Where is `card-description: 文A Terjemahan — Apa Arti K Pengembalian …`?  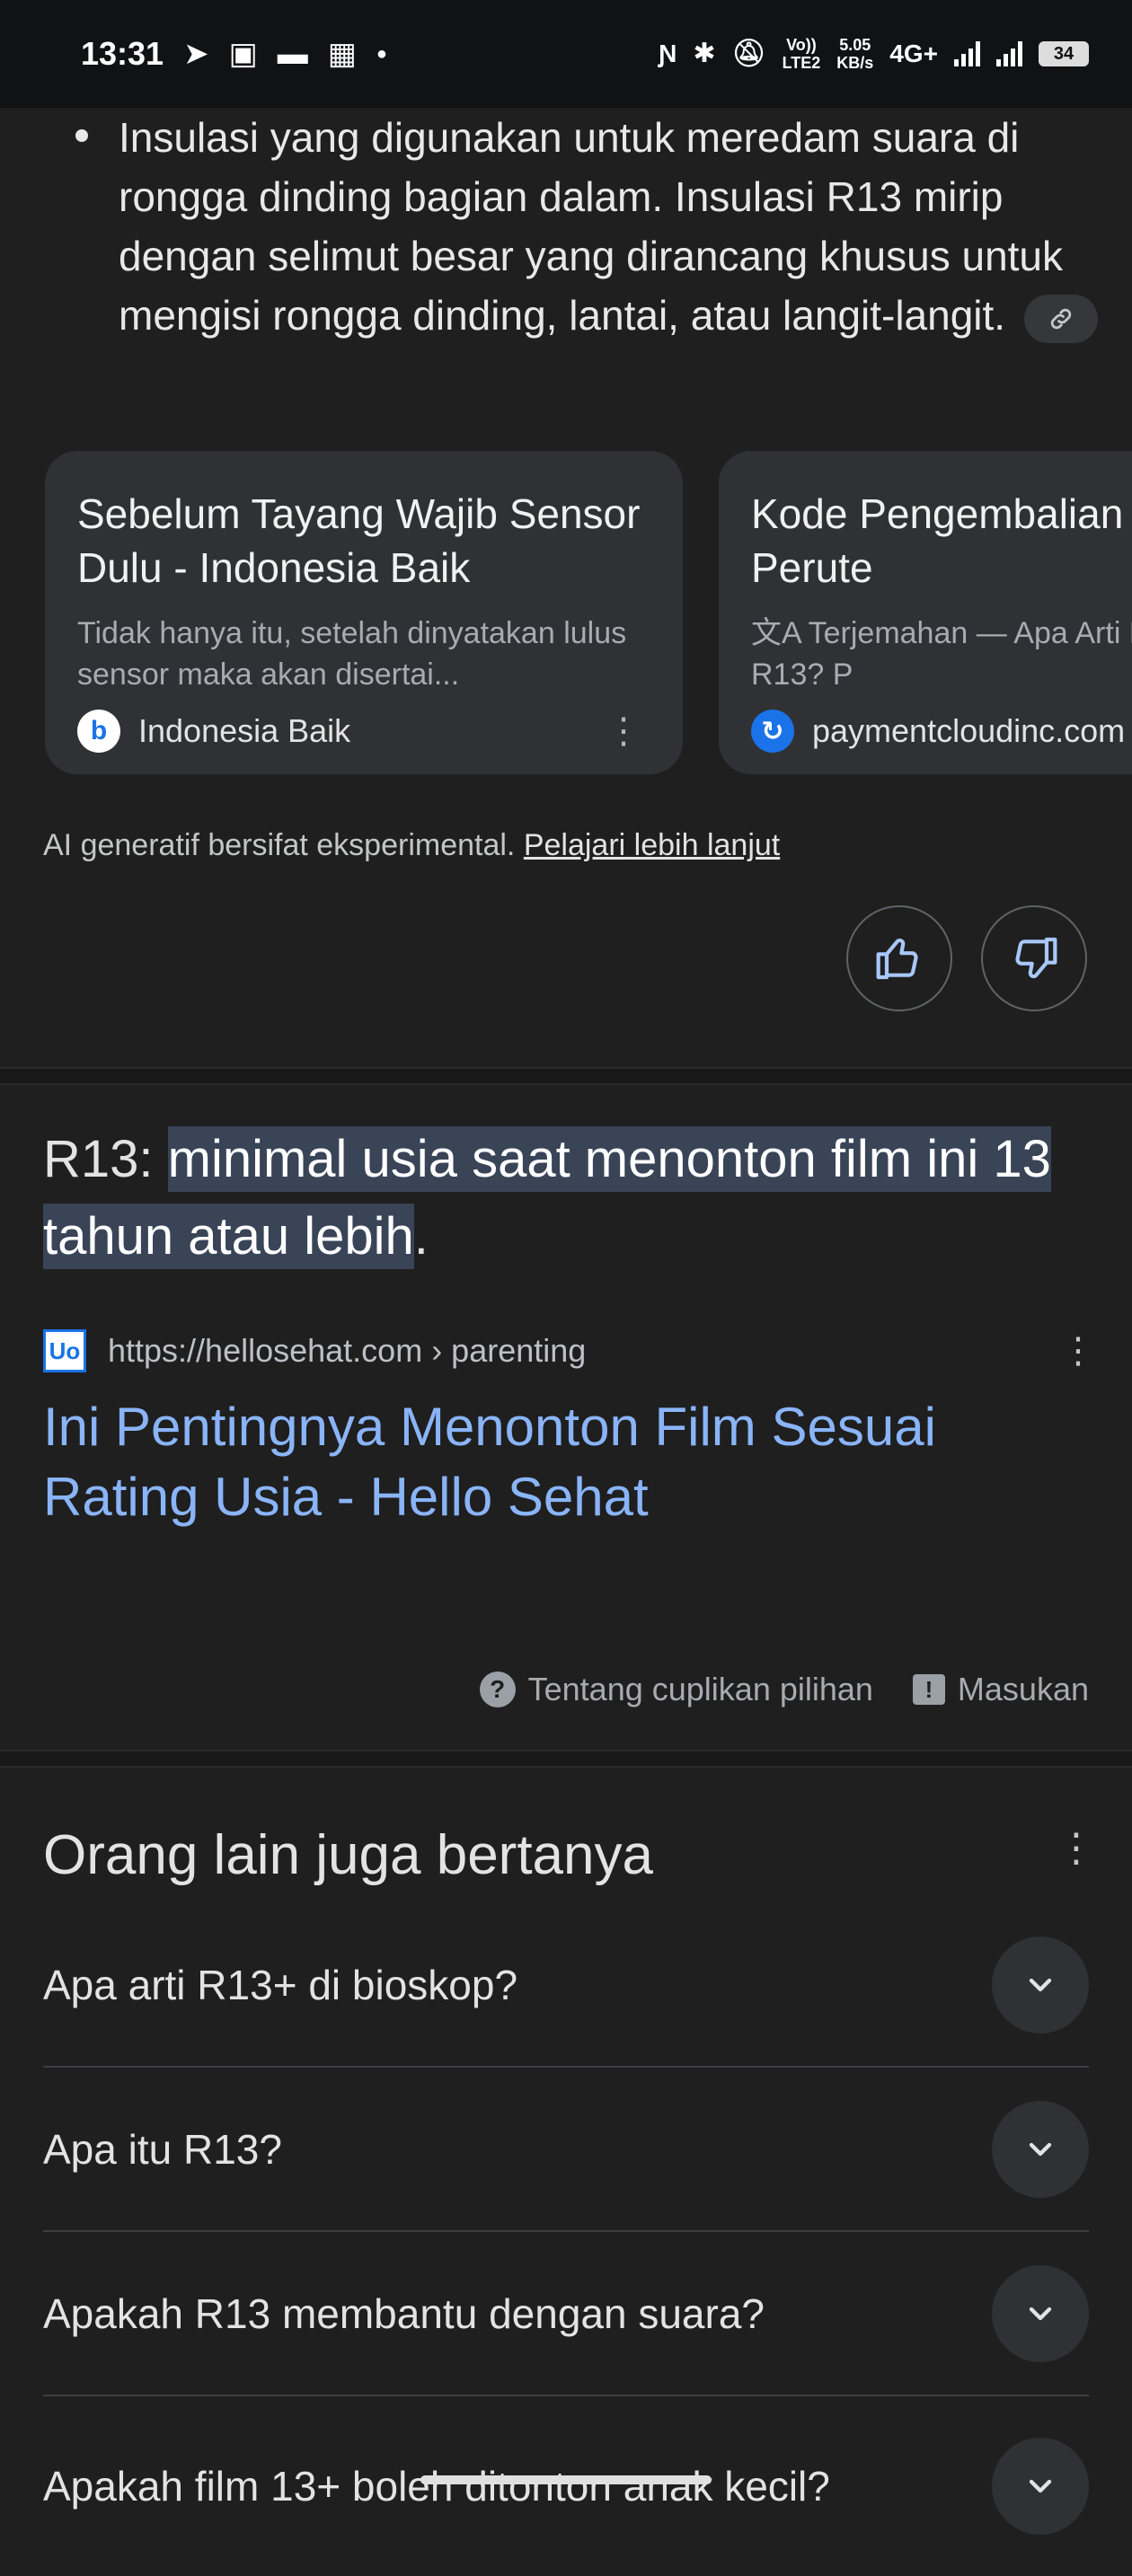
card-description: 文A Terjemahan — Apa Arti K Pengembalian … is located at coordinates (941, 654).